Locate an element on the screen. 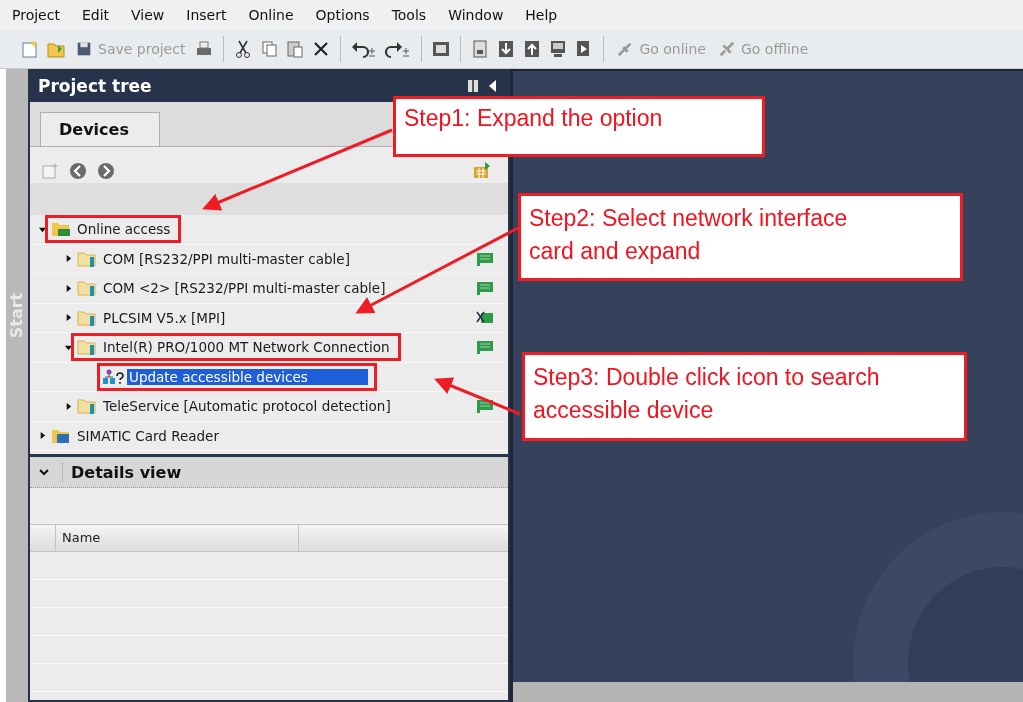  menu-item: Help is located at coordinates (541, 15).